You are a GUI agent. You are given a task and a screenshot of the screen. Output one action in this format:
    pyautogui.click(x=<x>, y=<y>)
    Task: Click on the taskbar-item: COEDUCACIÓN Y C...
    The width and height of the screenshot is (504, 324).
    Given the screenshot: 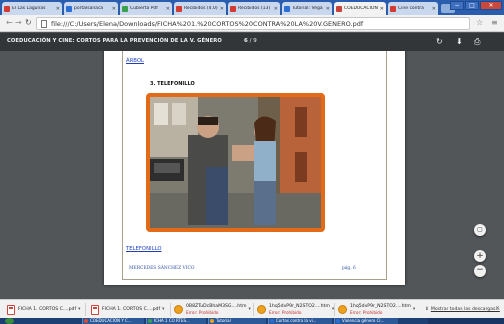 What is the action you would take?
    pyautogui.click(x=113, y=321)
    